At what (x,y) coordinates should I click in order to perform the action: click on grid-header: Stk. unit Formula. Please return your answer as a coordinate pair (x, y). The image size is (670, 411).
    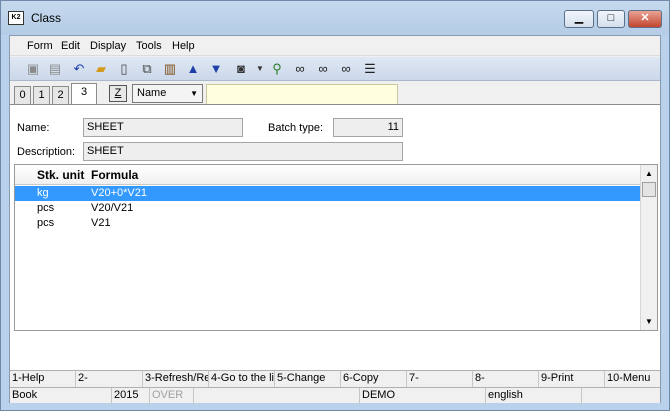
    Looking at the image, I should click on (327, 175).